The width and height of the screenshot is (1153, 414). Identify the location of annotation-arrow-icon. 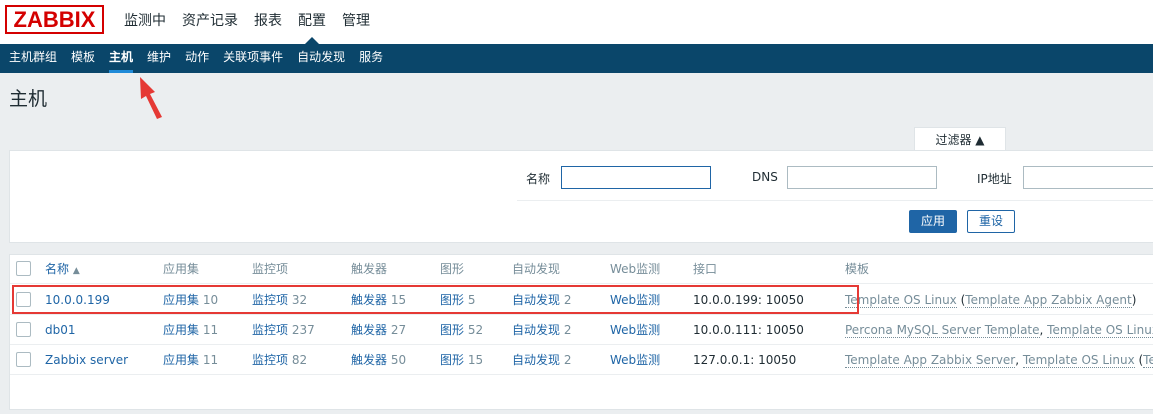
(151, 98).